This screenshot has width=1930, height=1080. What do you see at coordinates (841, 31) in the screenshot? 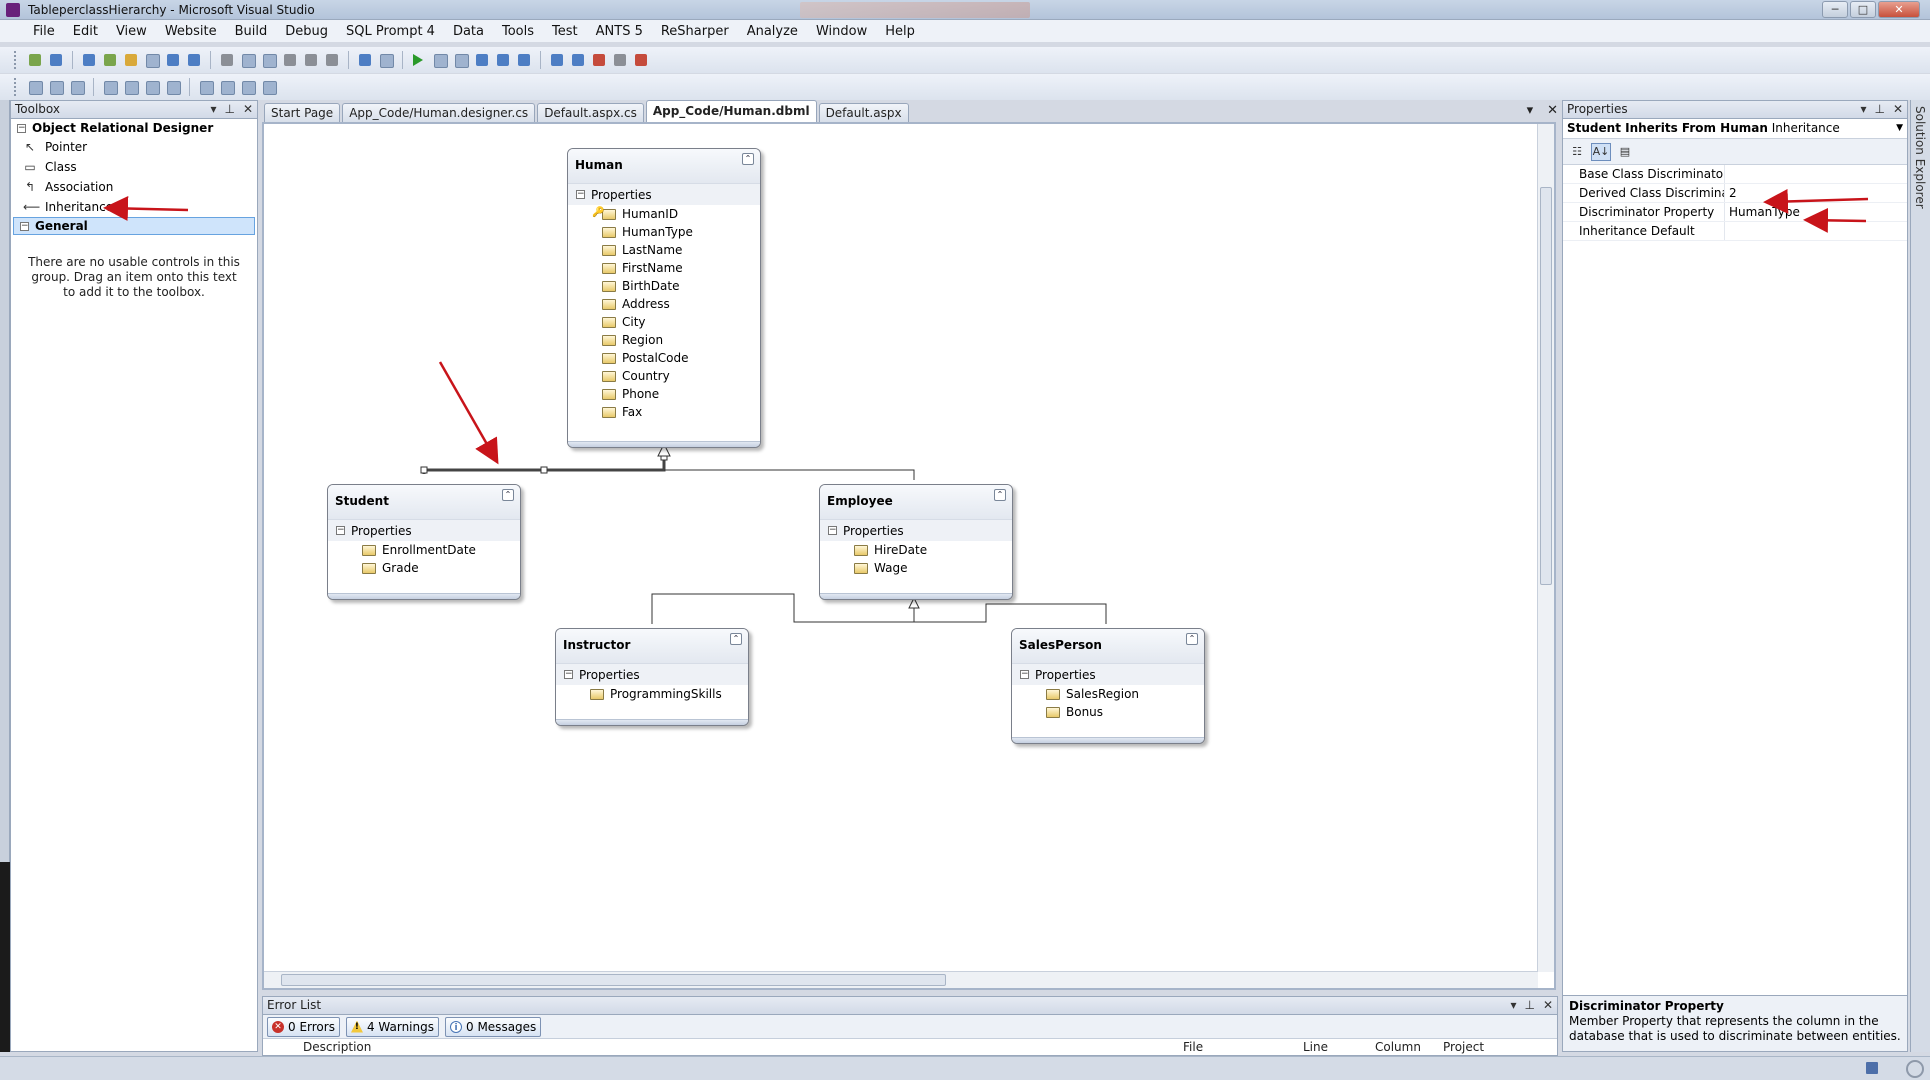
I see `menu-window: Window` at bounding box center [841, 31].